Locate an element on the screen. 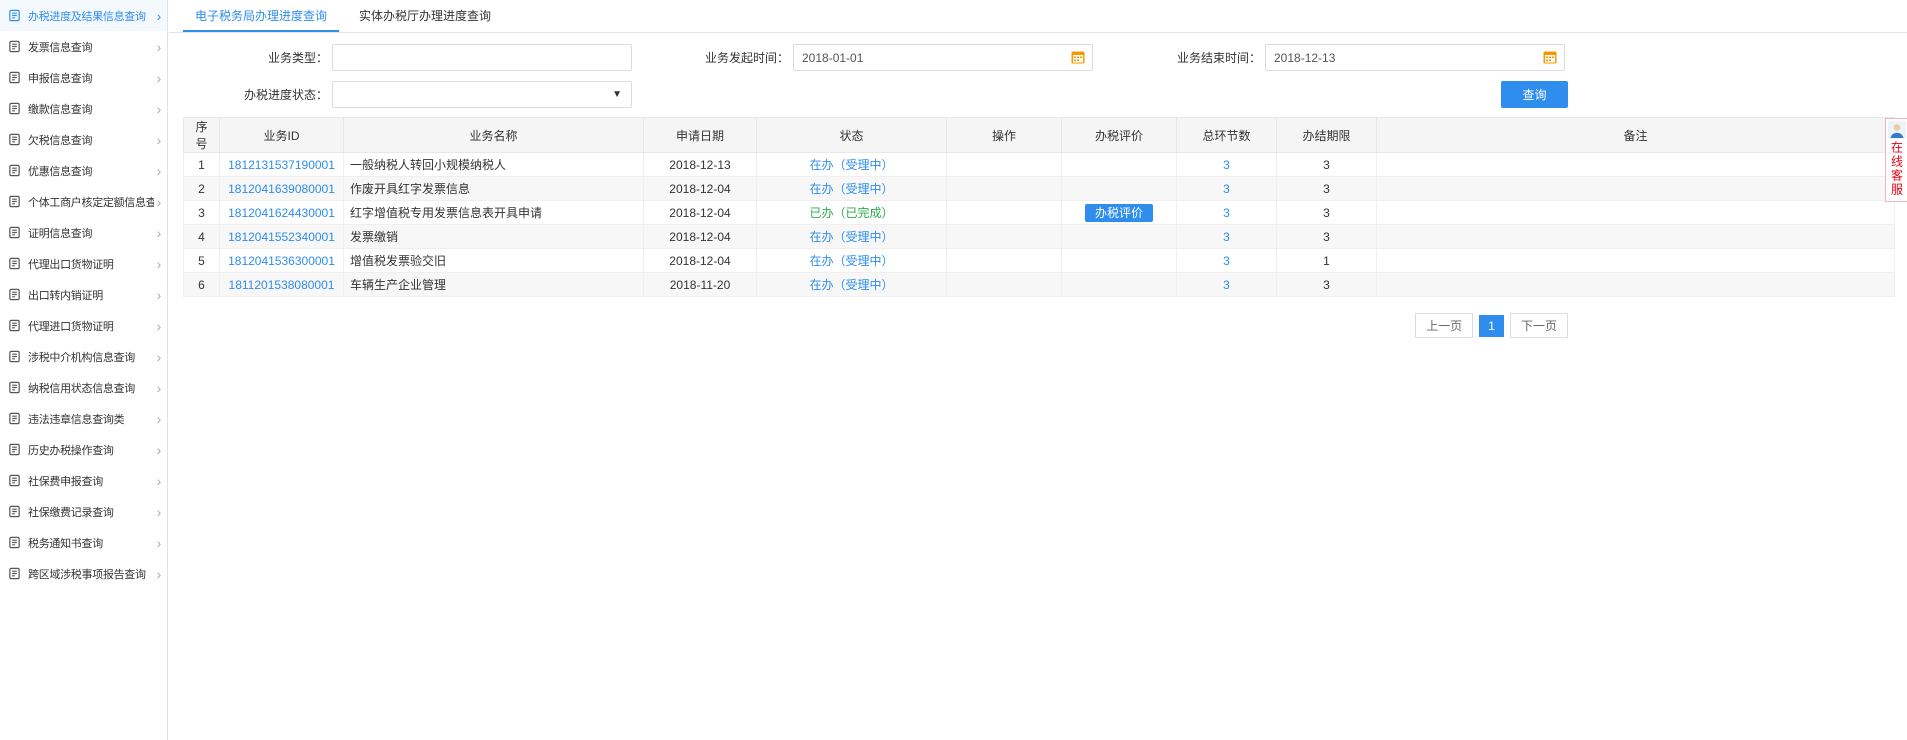 The height and width of the screenshot is (740, 1907). sidebar-item-label: 办税进度及结果信息查询 is located at coordinates (87, 16).